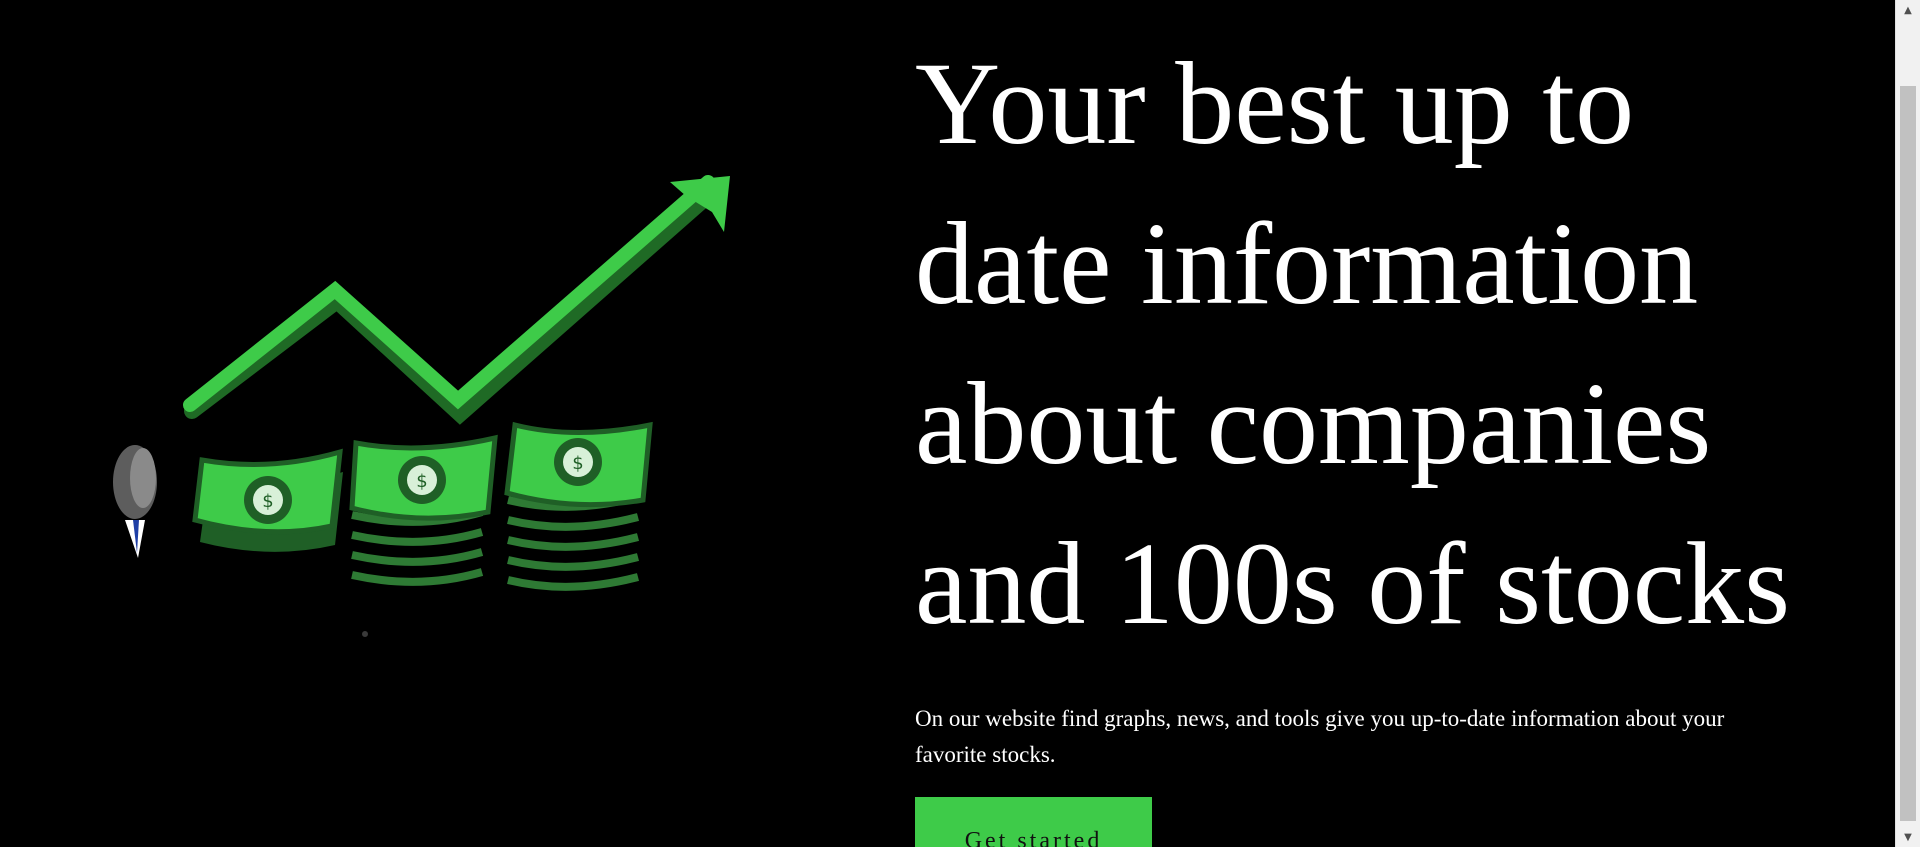 The image size is (1920, 847). Describe the element at coordinates (1313, 423) in the screenshot. I see `headline-line: about companies` at that location.